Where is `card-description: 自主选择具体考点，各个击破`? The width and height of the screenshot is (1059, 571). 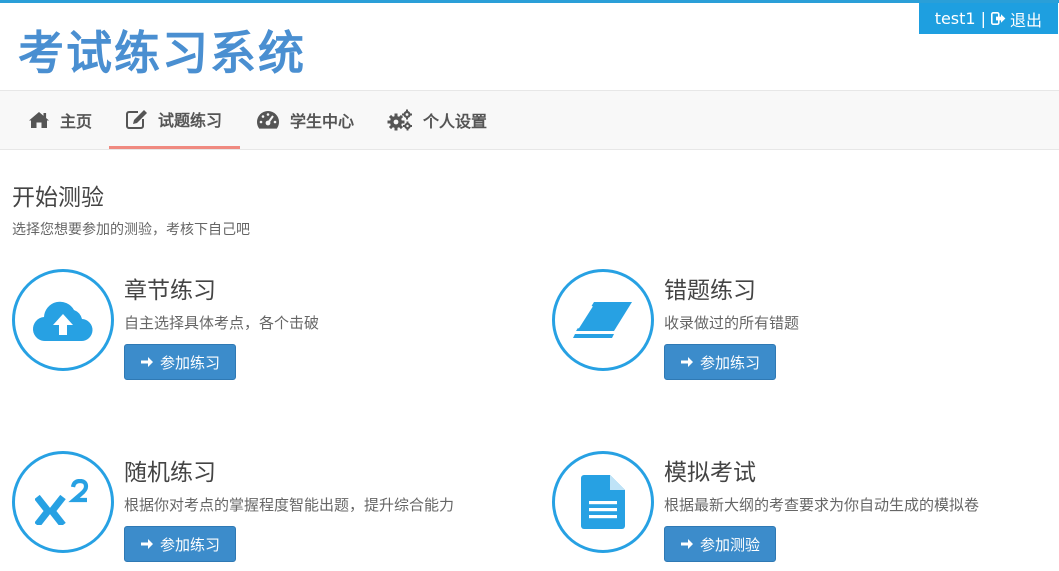
card-description: 自主选择具体考点，各个击破 is located at coordinates (222, 323).